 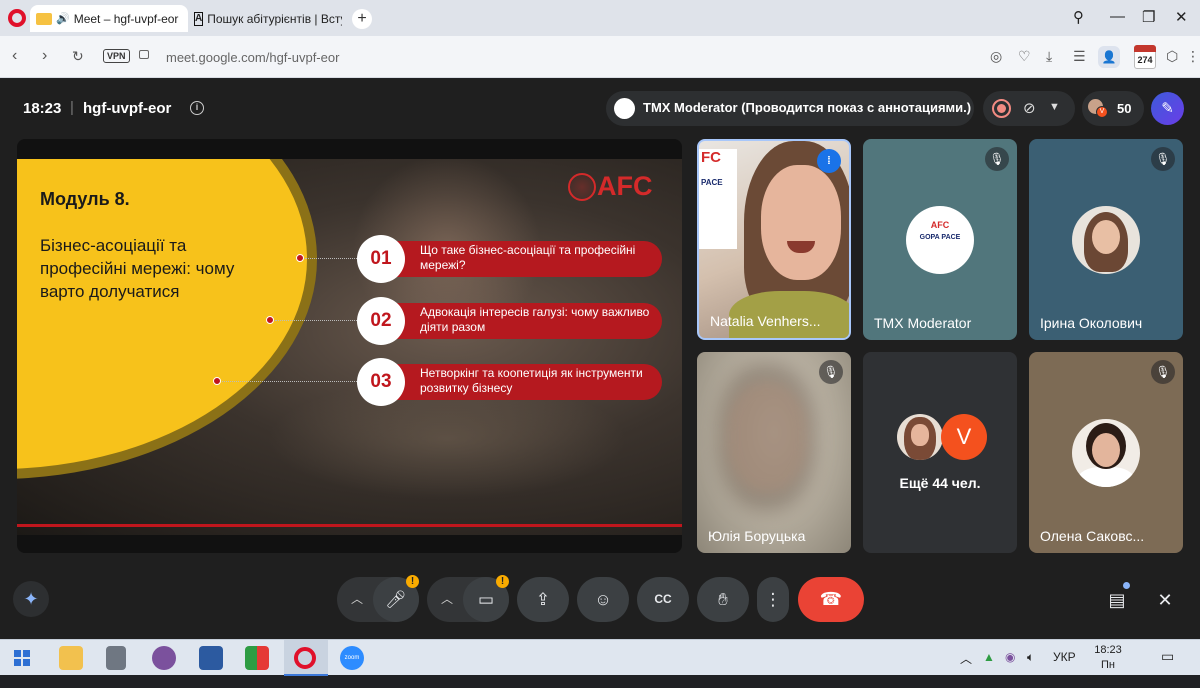 What do you see at coordinates (266, 18) in the screenshot?
I see `tab-applicants: A Пошук абітурієнтів | Всту` at bounding box center [266, 18].